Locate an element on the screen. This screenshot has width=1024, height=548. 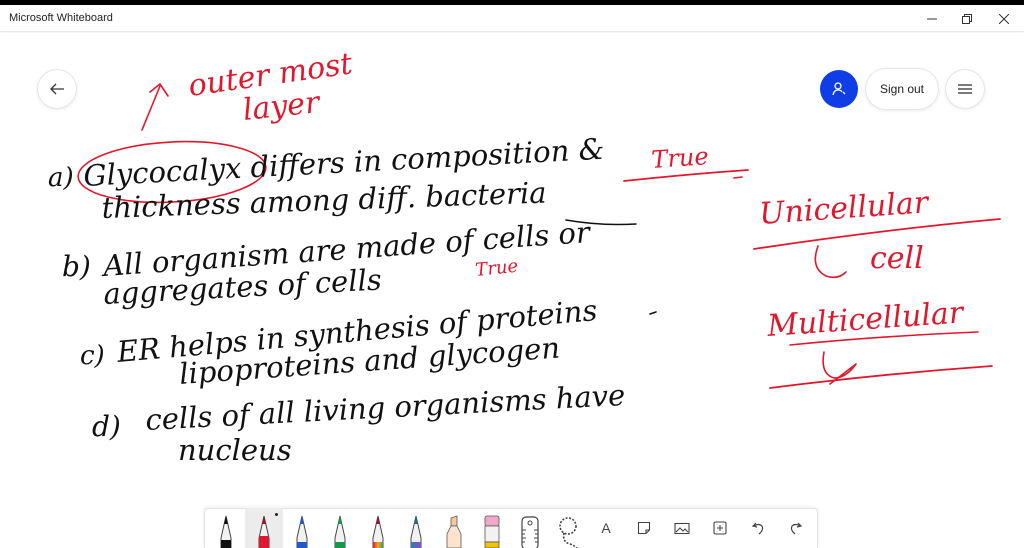
redo-button is located at coordinates (796, 528).